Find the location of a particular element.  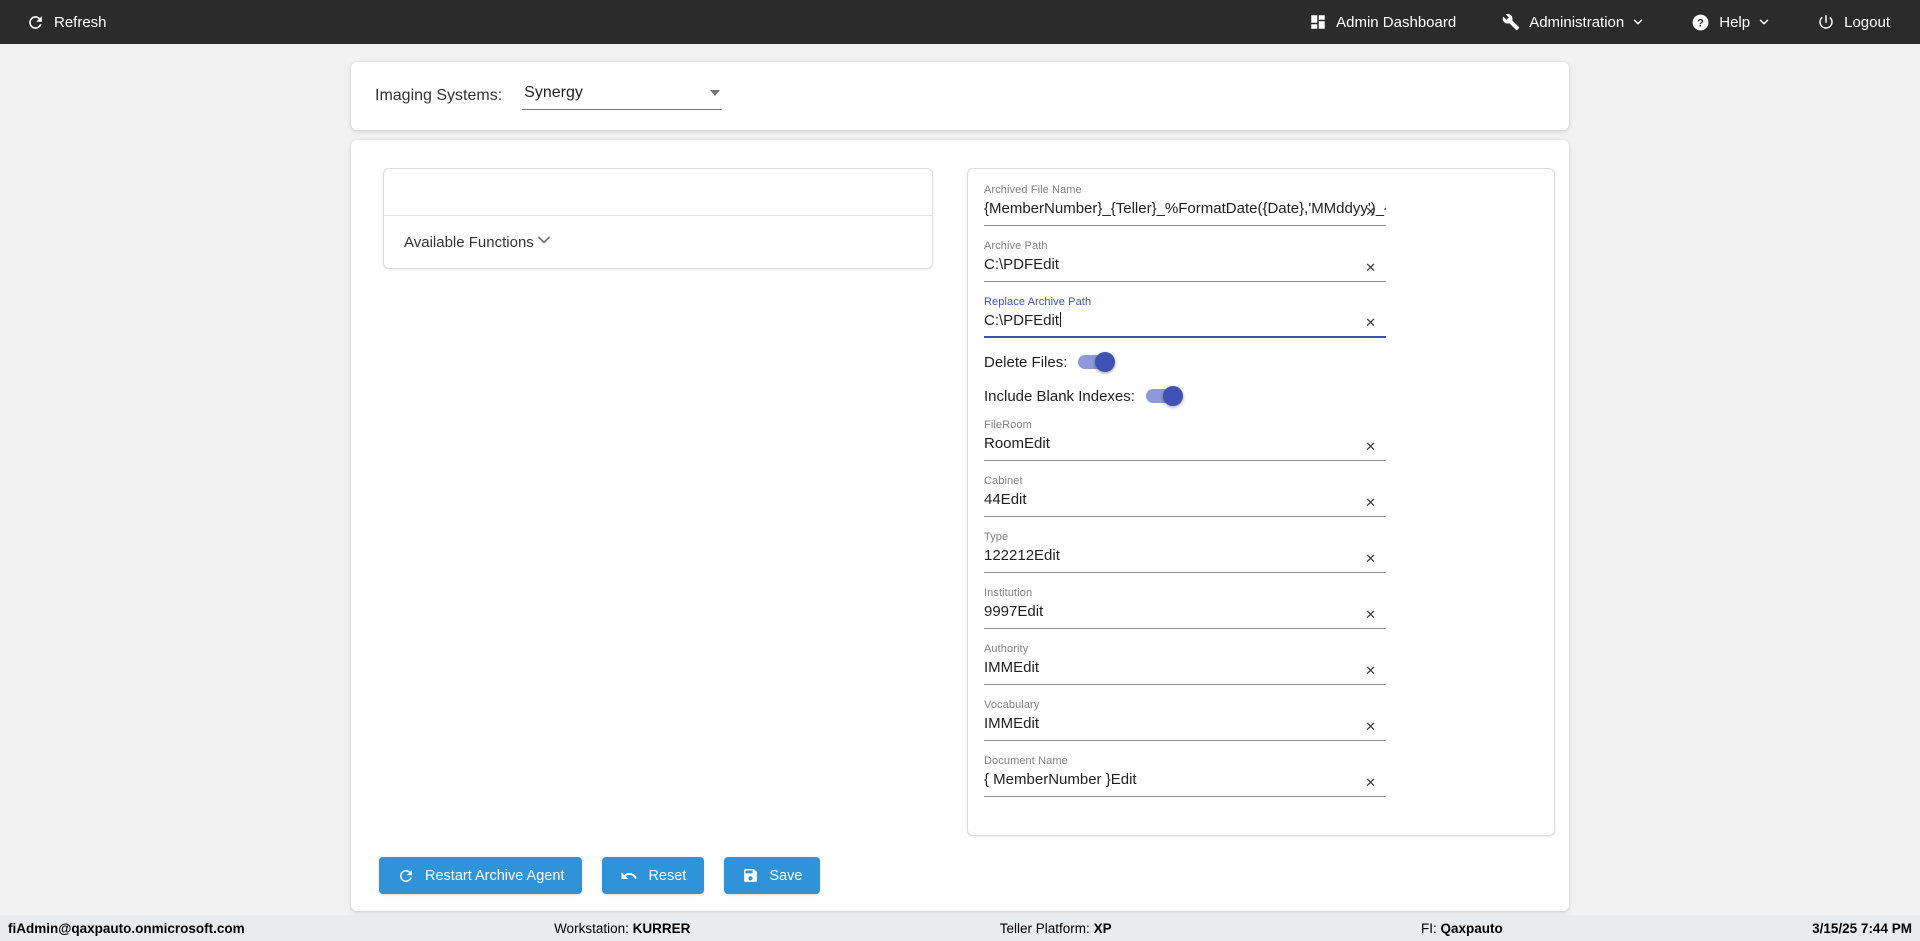

imaging-systems-card: Imaging Systems: Synergy is located at coordinates (960, 96).